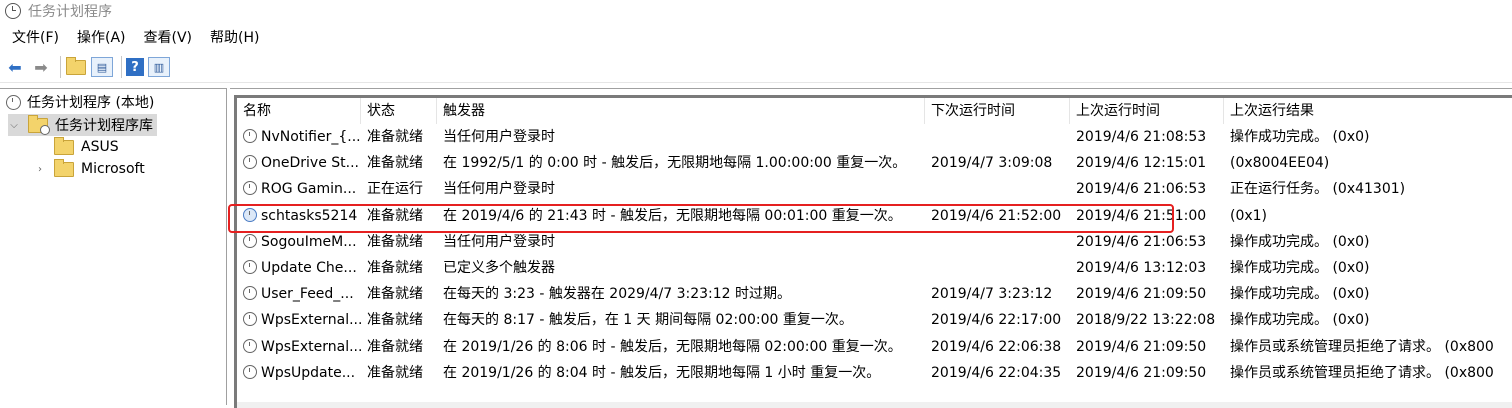 Image resolution: width=1512 pixels, height=408 pixels. Describe the element at coordinates (100, 147) in the screenshot. I see `tree-item-label: ASUS` at that location.